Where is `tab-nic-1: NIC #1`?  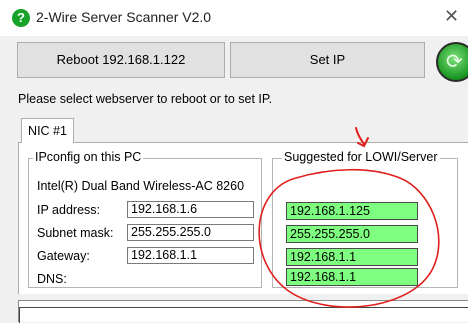
tab-nic-1: NIC #1 is located at coordinates (47, 130).